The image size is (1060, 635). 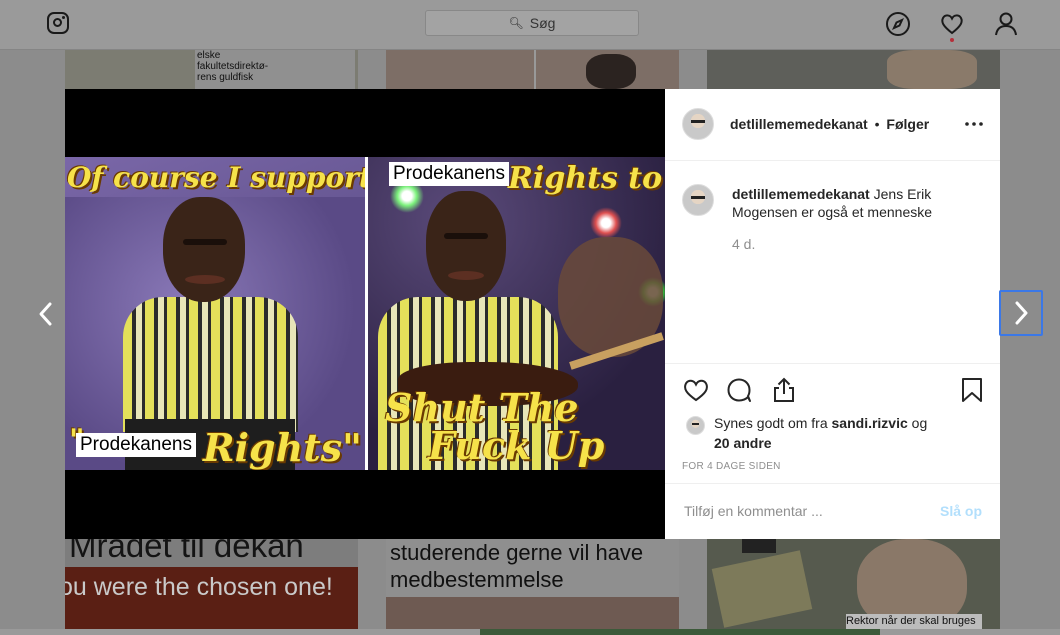 I want to click on meme-left-top-text: Of course I support, so click(x=219, y=177).